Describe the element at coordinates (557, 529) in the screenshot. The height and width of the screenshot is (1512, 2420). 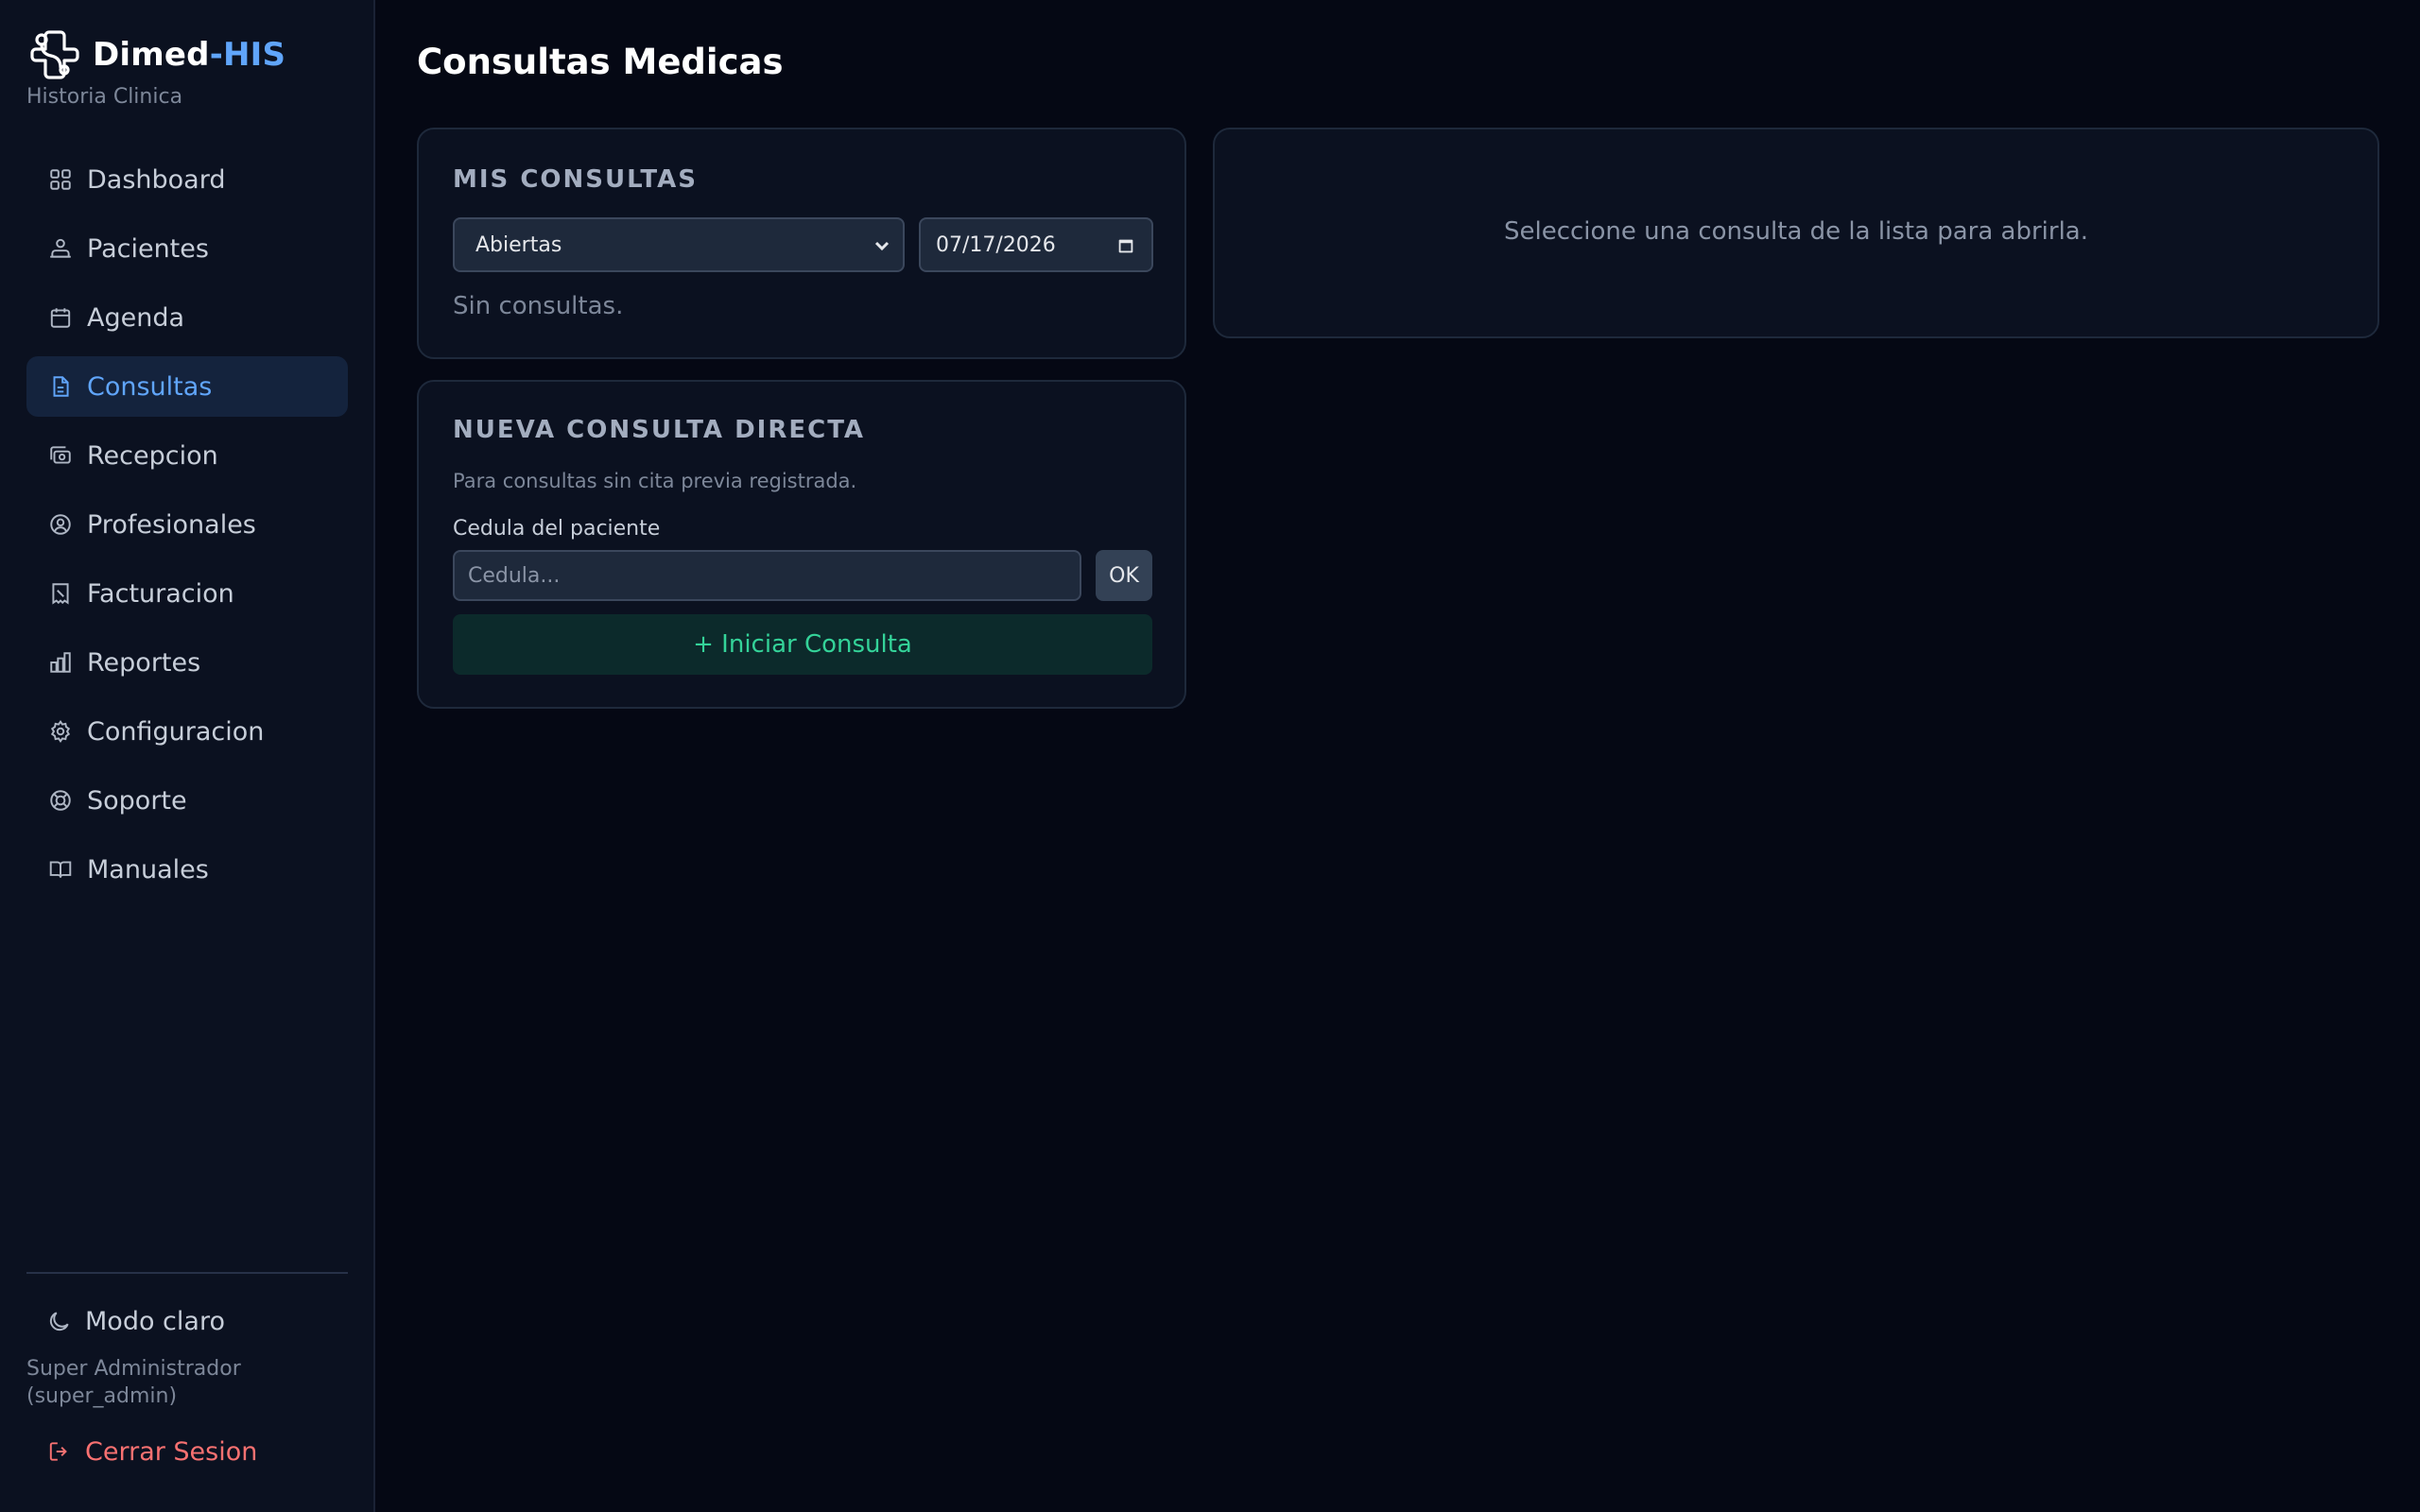
I see `cedula-field-label: Cedula del paciente` at that location.